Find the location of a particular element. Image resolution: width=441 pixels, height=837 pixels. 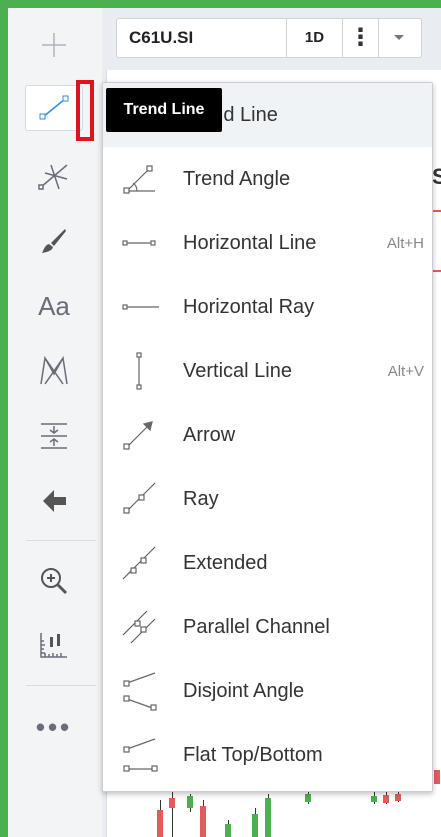

text-icon: Aa is located at coordinates (54, 306).